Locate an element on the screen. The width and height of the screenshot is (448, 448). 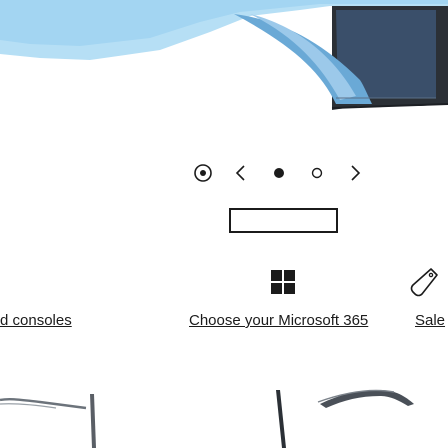
tile-link-consoles: d consoles is located at coordinates (36, 321).